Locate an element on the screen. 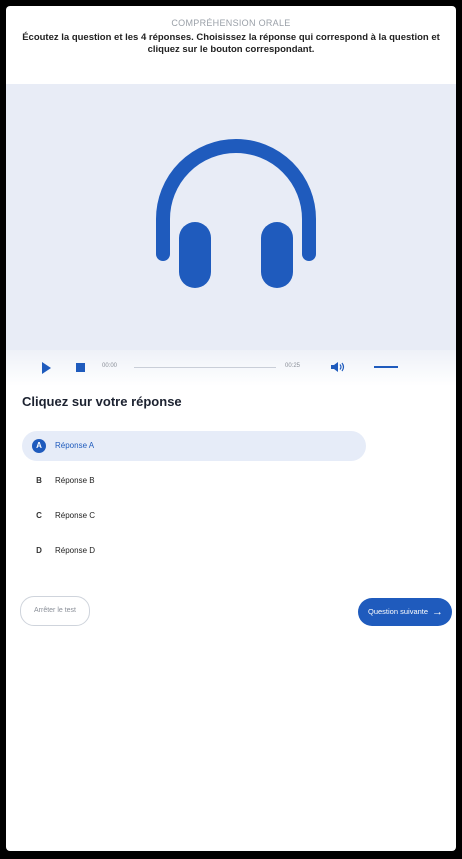 The height and width of the screenshot is (859, 462). next-question-label: Question suivante is located at coordinates (398, 611).